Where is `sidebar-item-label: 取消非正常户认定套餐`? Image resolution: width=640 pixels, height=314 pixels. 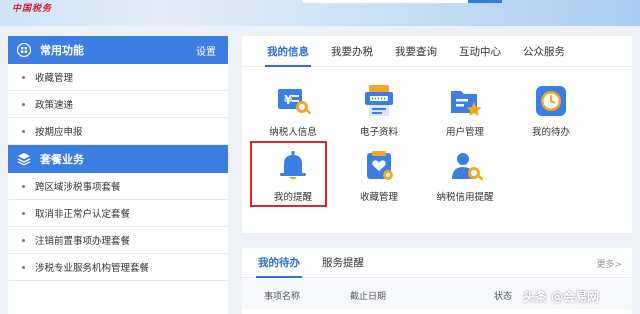
sidebar-item-label: 取消非正常户认定套餐 is located at coordinates (83, 214).